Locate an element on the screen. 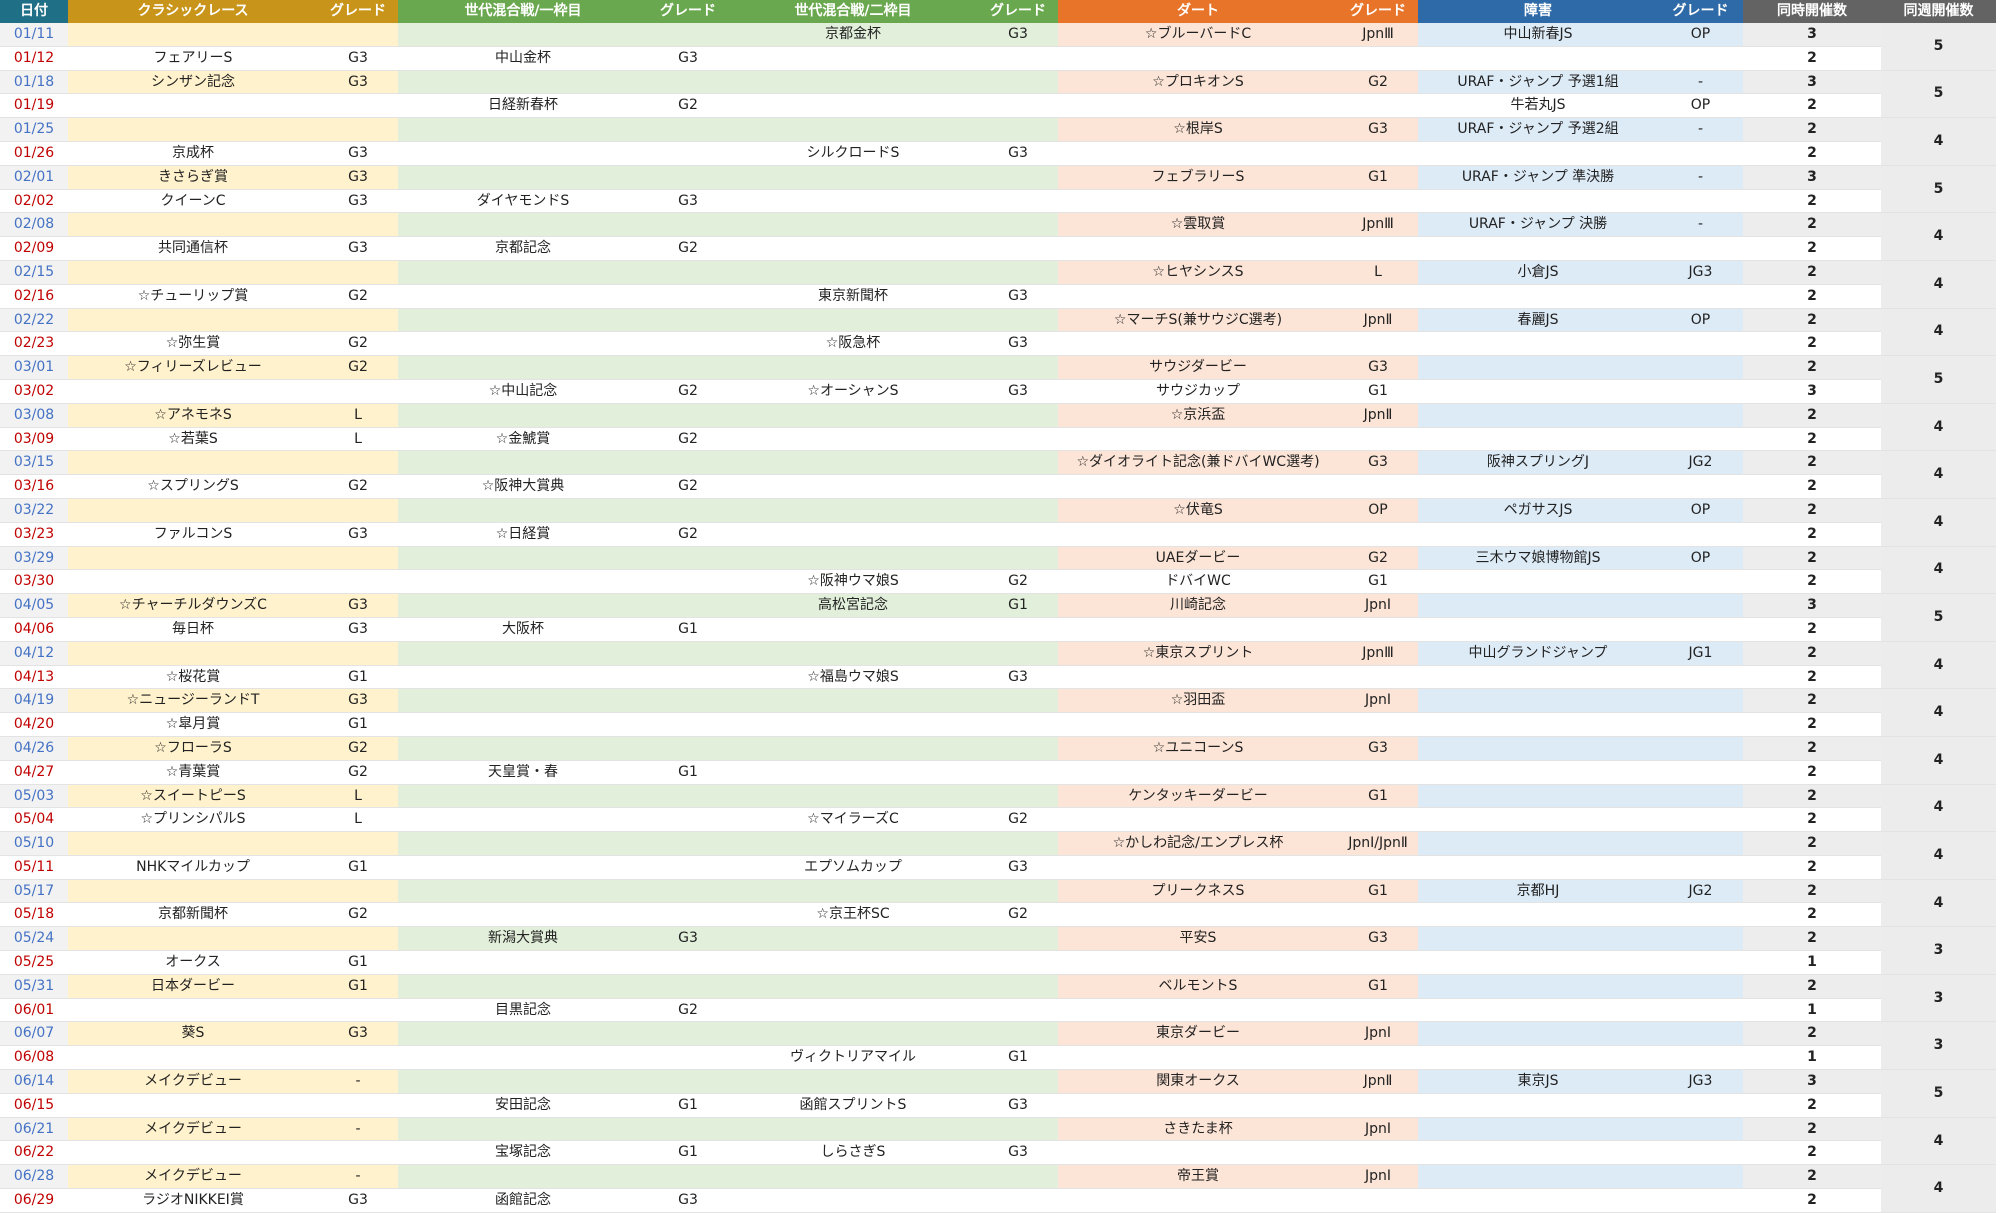 The height and width of the screenshot is (1213, 2000). cell-weekly-count: 4 is located at coordinates (1938, 903).